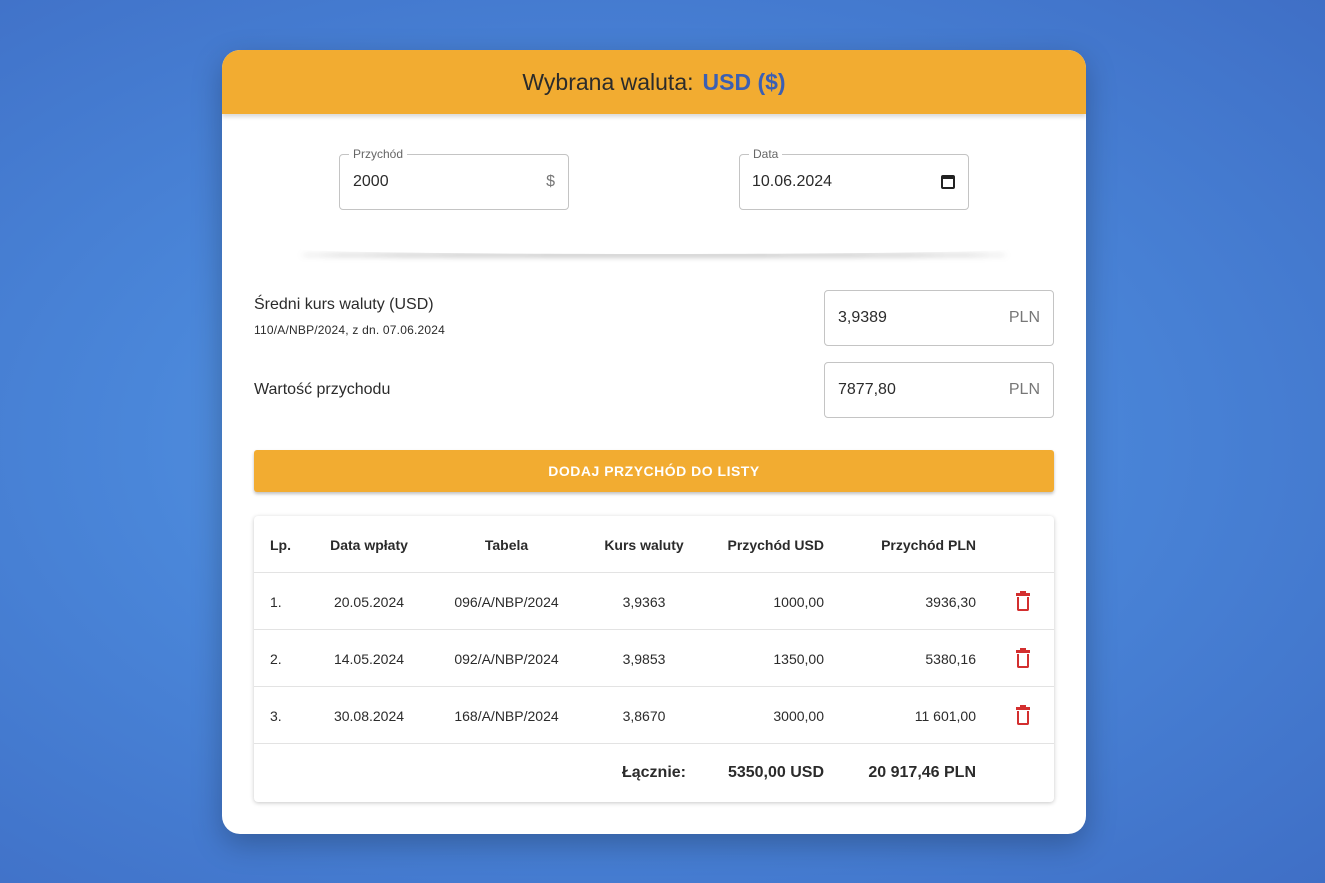 Image resolution: width=1325 pixels, height=883 pixels. I want to click on section-divider, so click(654, 249).